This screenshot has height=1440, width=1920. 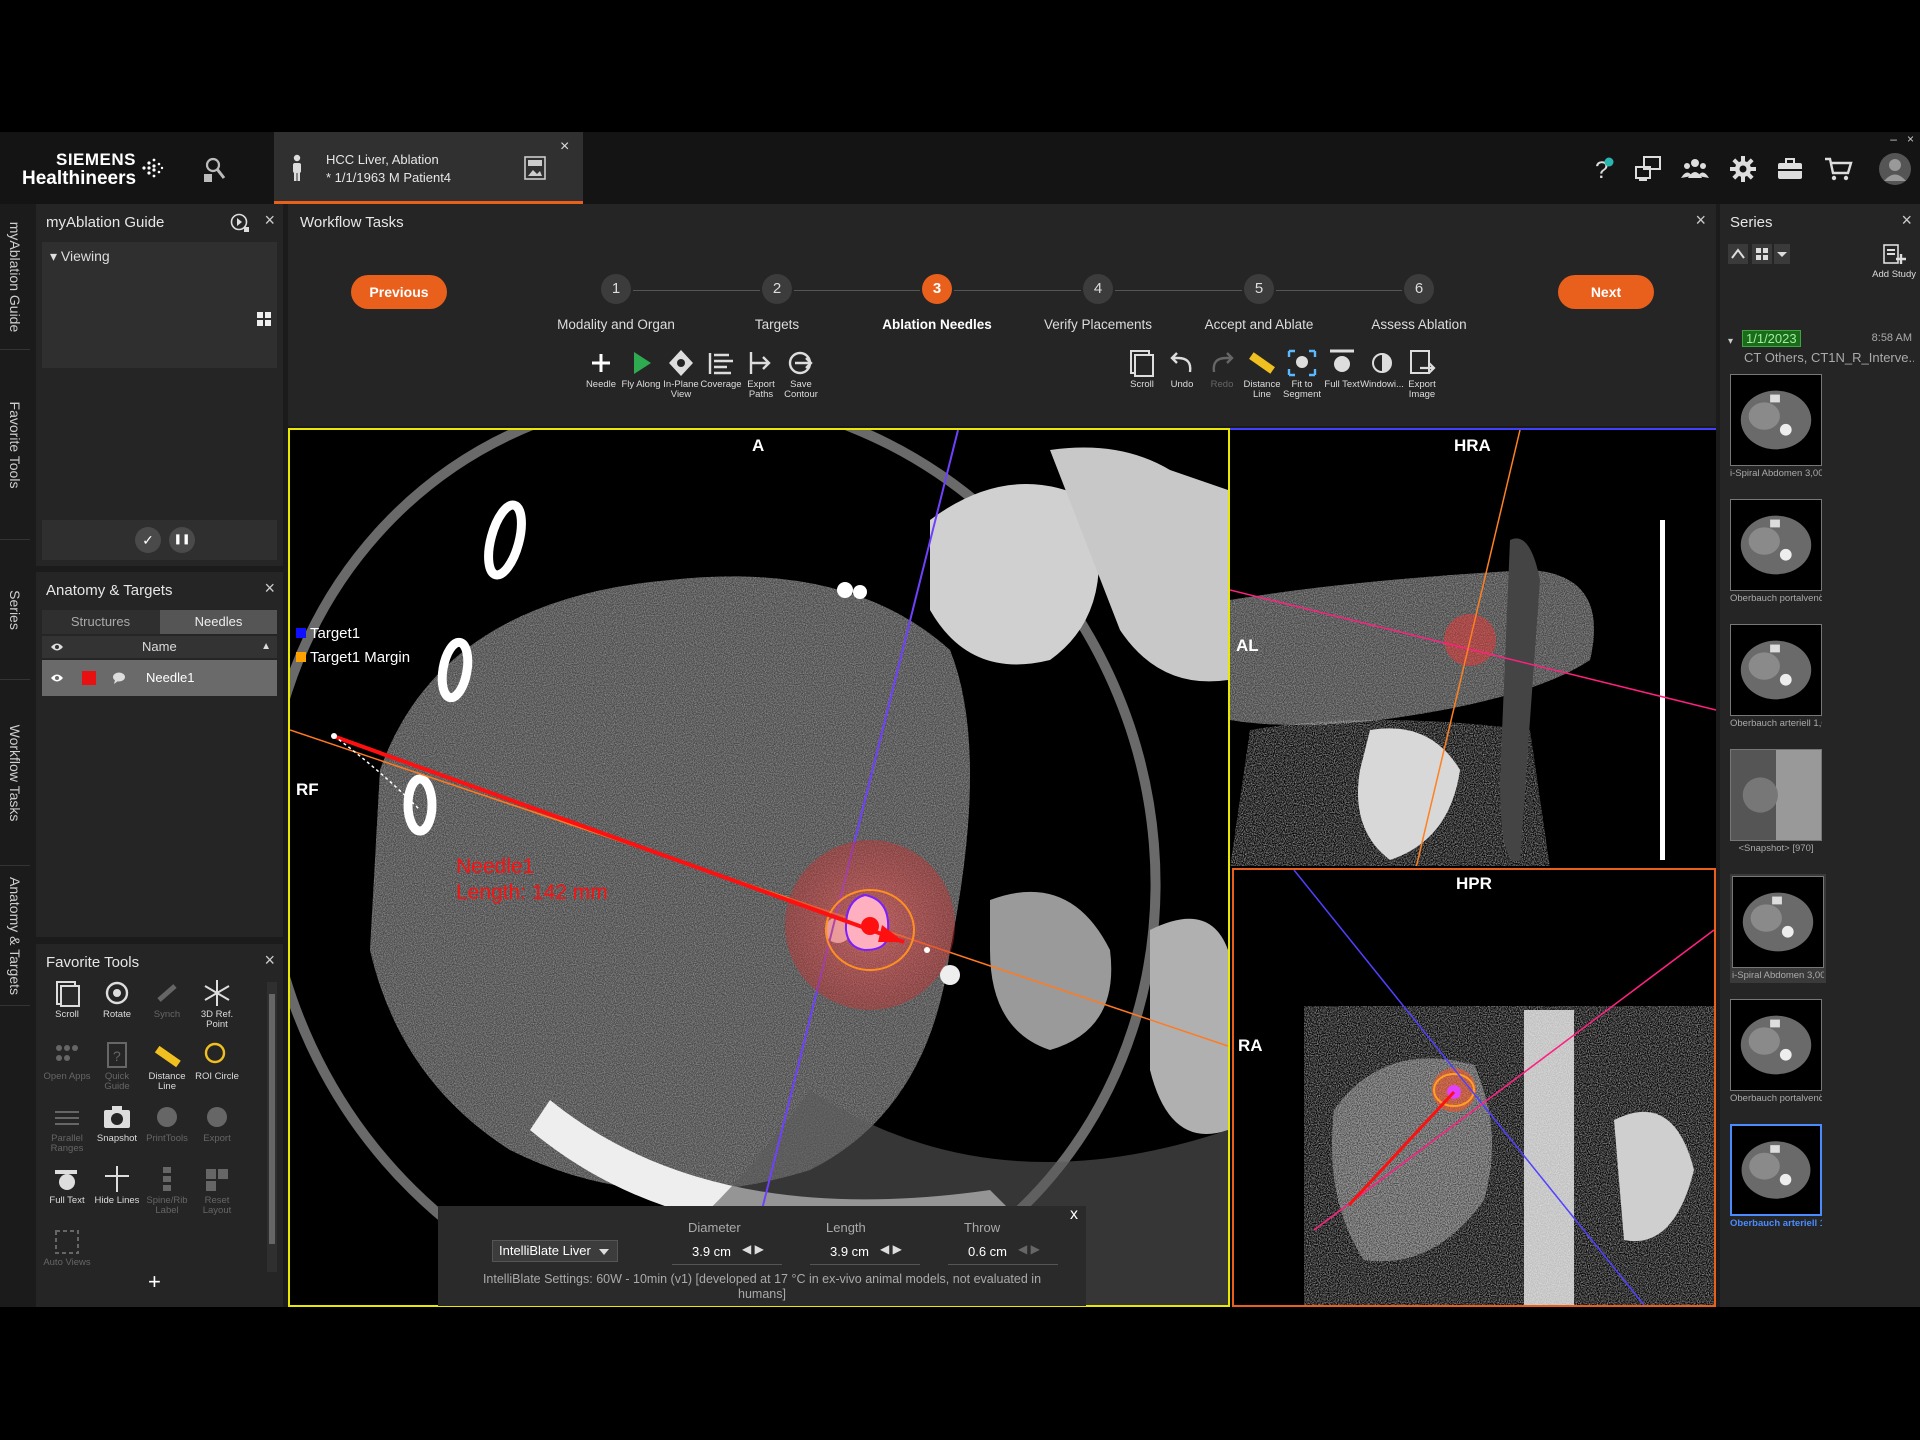 I want to click on previous-button: Previous, so click(x=399, y=292).